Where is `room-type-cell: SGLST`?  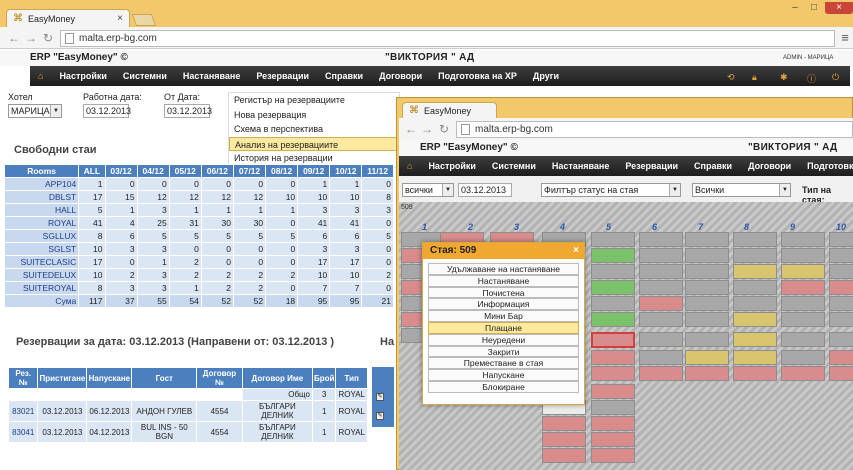
room-type-cell: SGLST is located at coordinates (41, 249).